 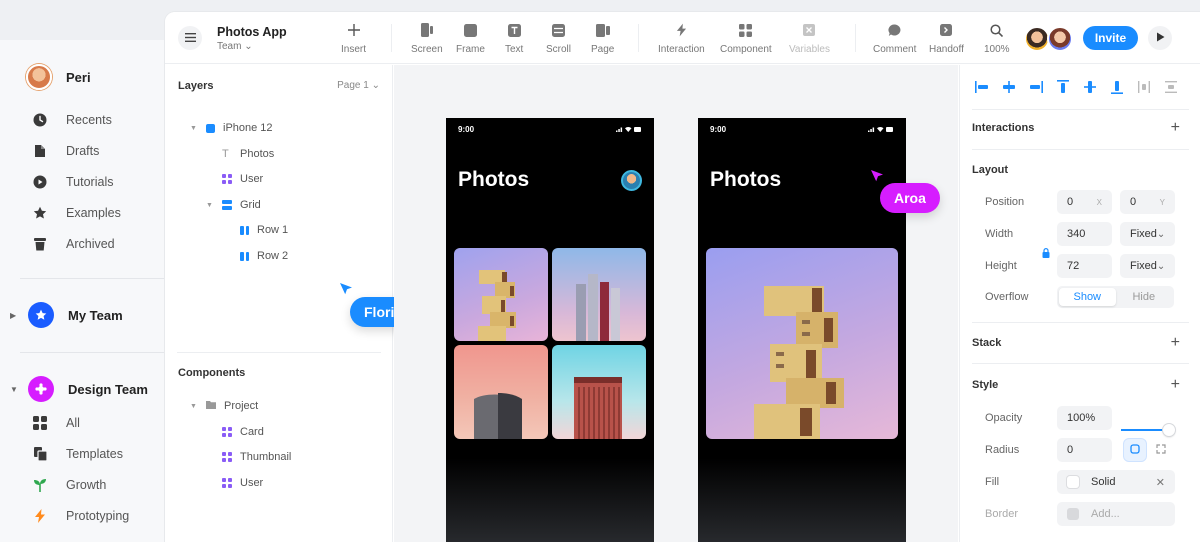 I want to click on nav-archived: Archived, so click(x=73, y=244).